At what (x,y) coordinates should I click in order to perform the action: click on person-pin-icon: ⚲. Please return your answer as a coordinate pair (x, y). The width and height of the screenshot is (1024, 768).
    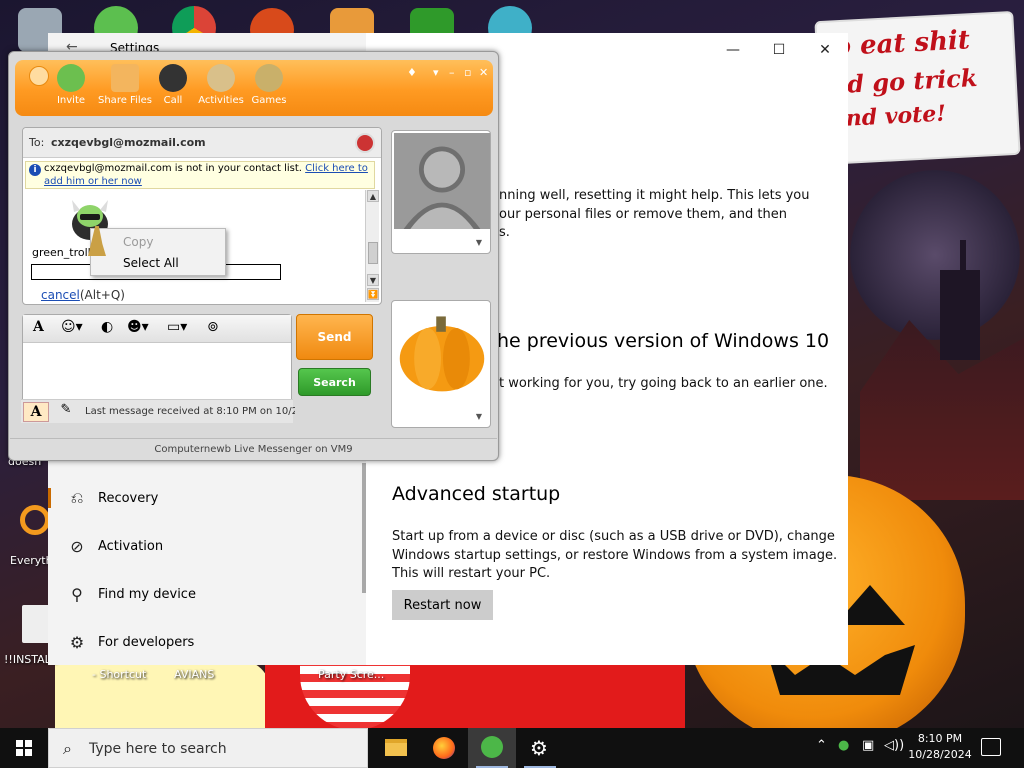
    Looking at the image, I should click on (77, 594).